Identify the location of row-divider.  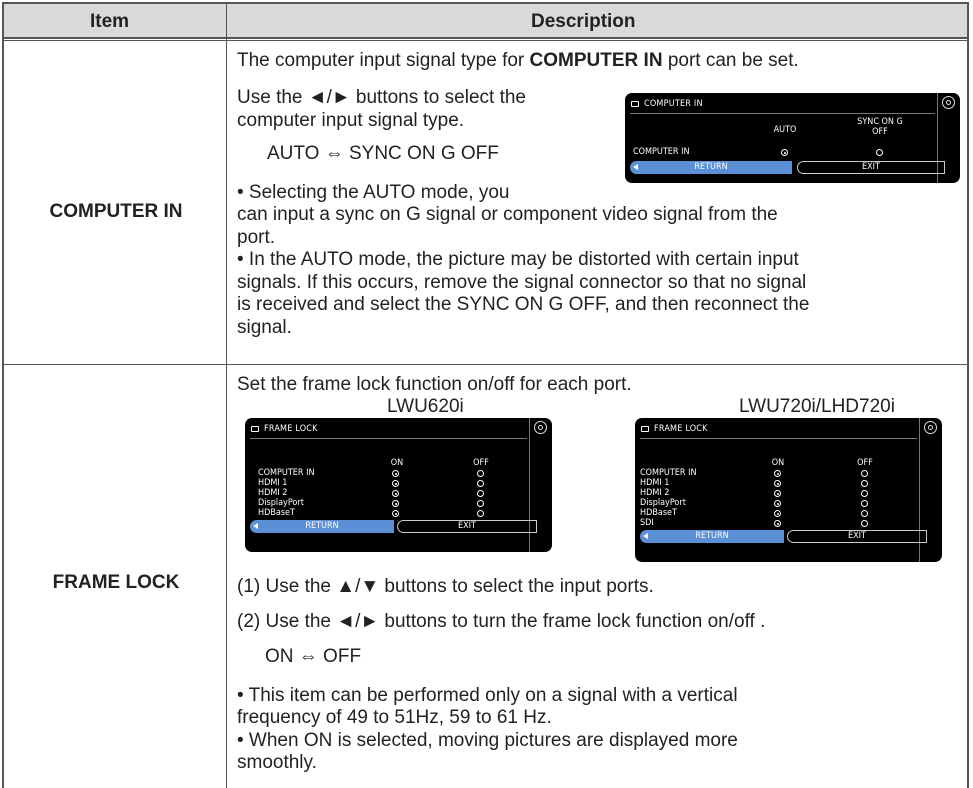
(485, 364).